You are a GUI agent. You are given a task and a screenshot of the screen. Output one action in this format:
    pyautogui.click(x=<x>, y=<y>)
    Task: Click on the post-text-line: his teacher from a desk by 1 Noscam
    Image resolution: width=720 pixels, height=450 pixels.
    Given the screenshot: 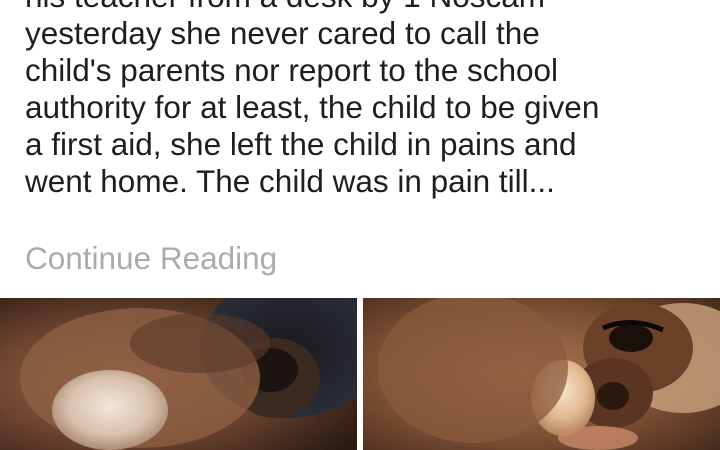 What is the action you would take?
    pyautogui.click(x=370, y=7)
    